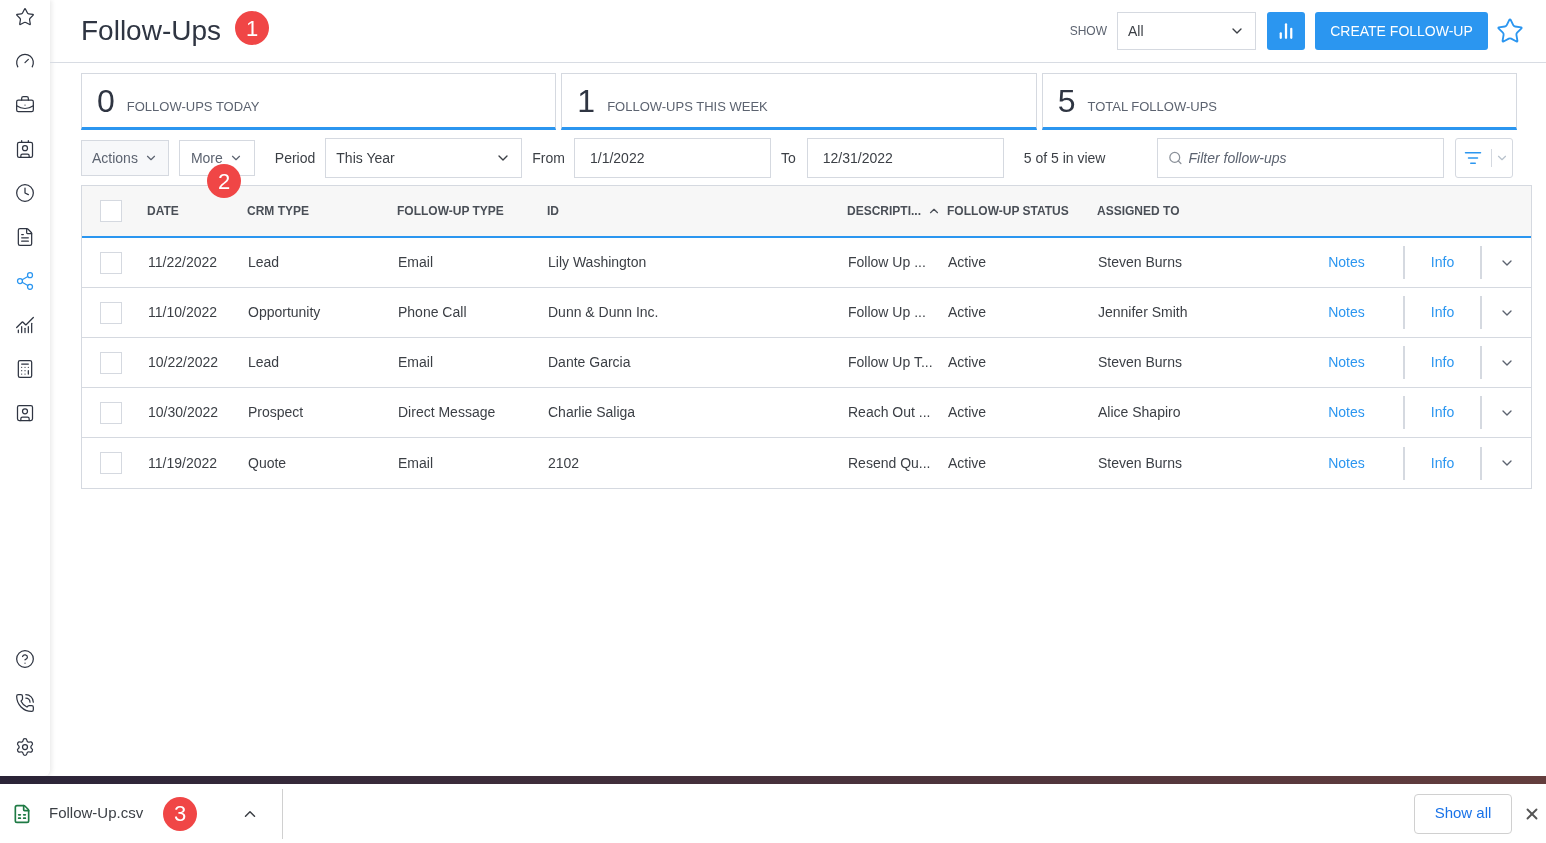 The height and width of the screenshot is (843, 1546). What do you see at coordinates (1310, 158) in the screenshot?
I see `filter-input: Filter follow-ups` at bounding box center [1310, 158].